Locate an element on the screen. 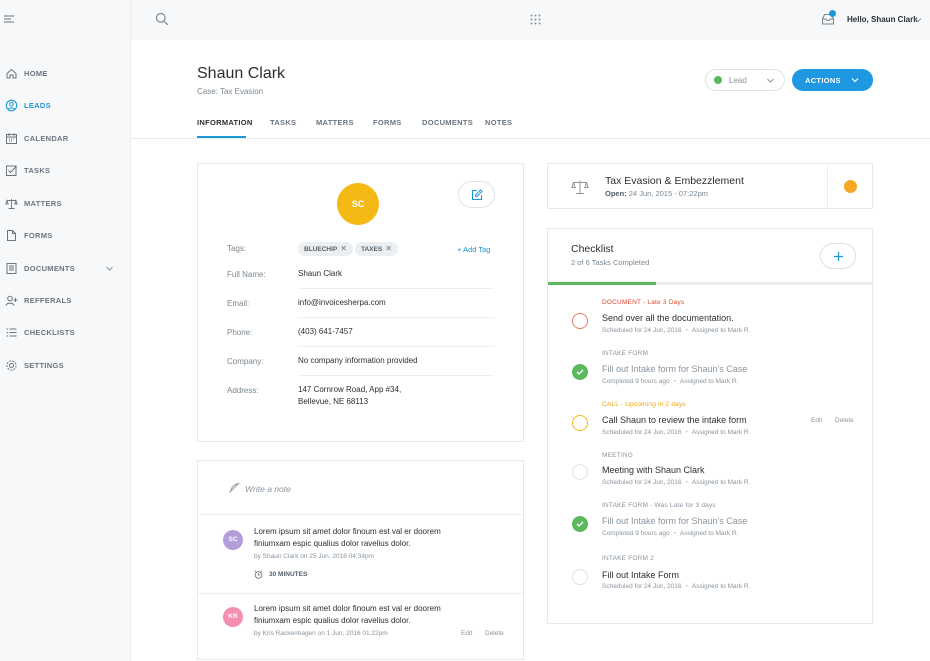 Image resolution: width=930 pixels, height=661 pixels. menu-icon is located at coordinates (9, 19).